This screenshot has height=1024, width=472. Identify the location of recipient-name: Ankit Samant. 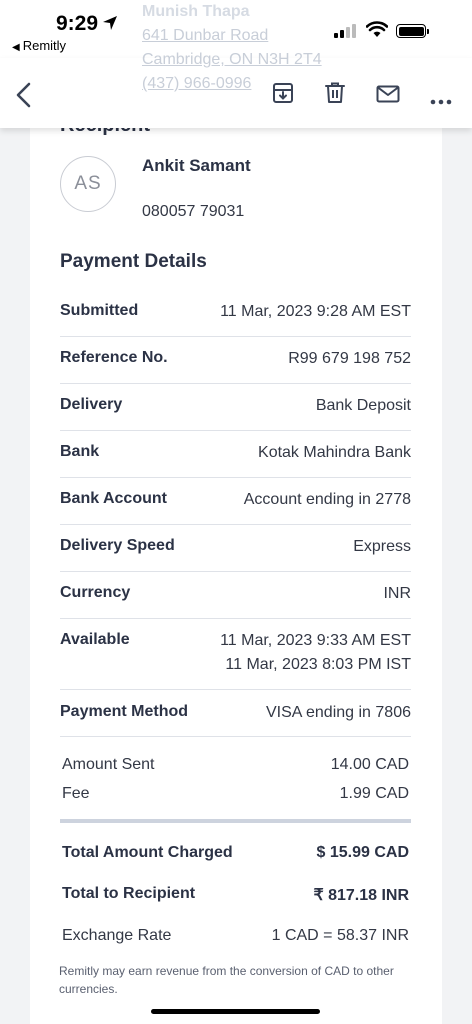
(196, 165).